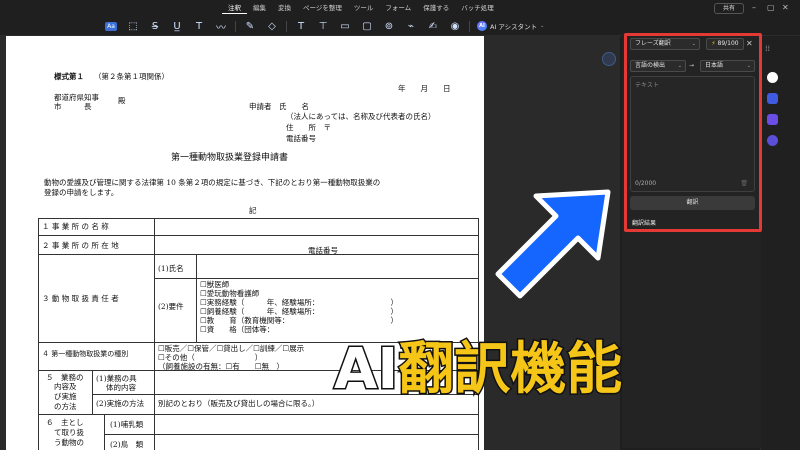  I want to click on row-animals-label-1: ６ 主とし, so click(65, 422).